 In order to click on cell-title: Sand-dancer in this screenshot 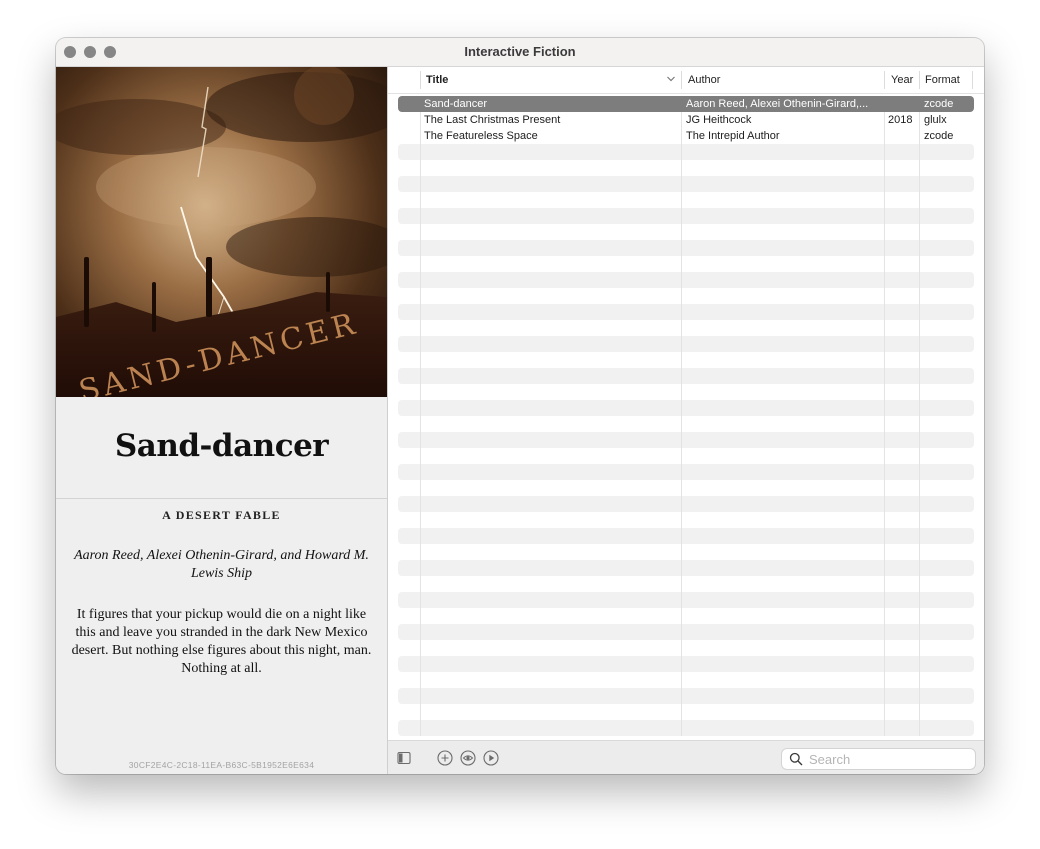, I will do `click(455, 104)`.